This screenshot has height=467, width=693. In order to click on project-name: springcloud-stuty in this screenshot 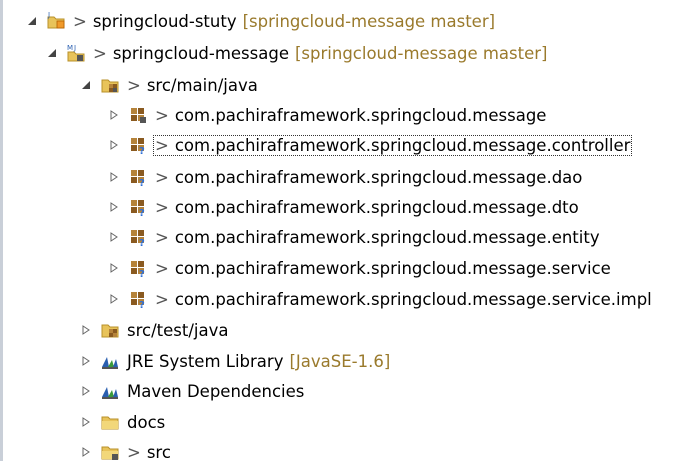, I will do `click(164, 21)`.